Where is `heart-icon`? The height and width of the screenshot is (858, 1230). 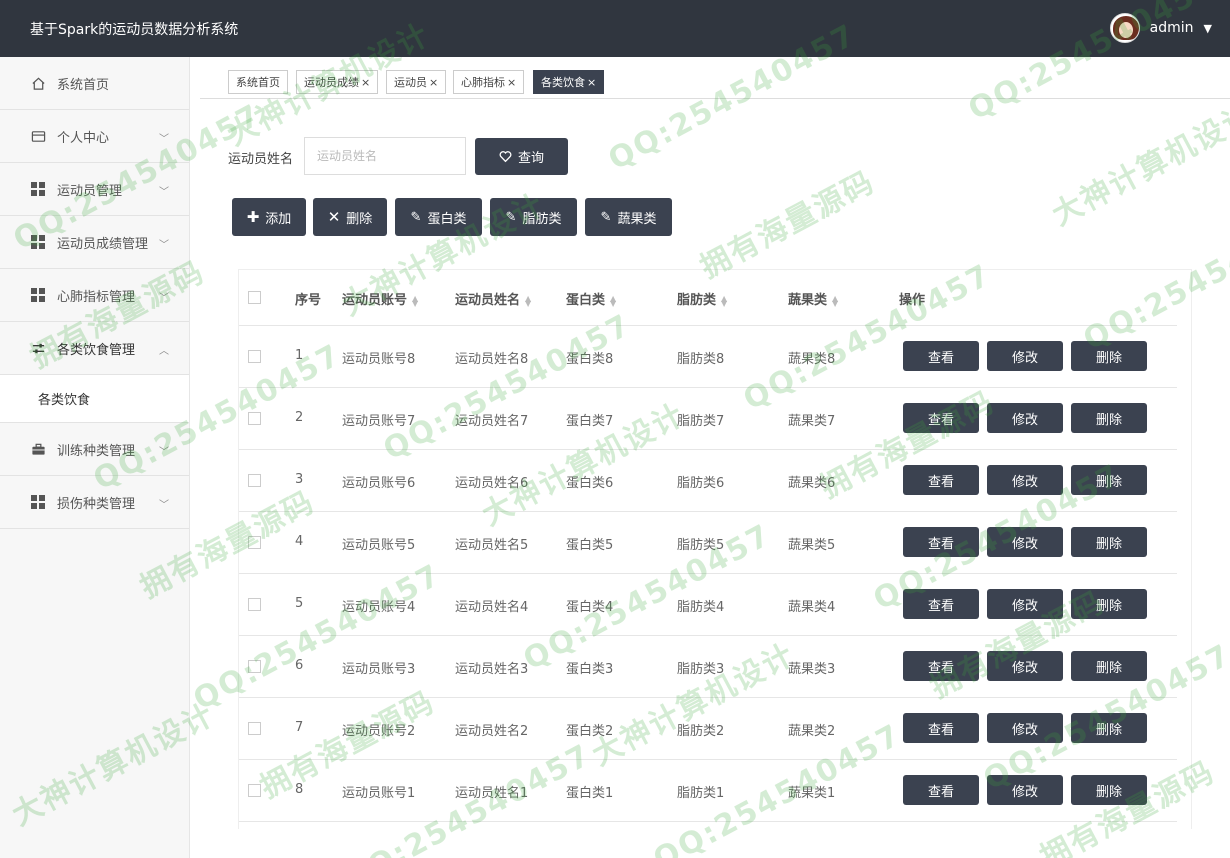
heart-icon is located at coordinates (505, 157).